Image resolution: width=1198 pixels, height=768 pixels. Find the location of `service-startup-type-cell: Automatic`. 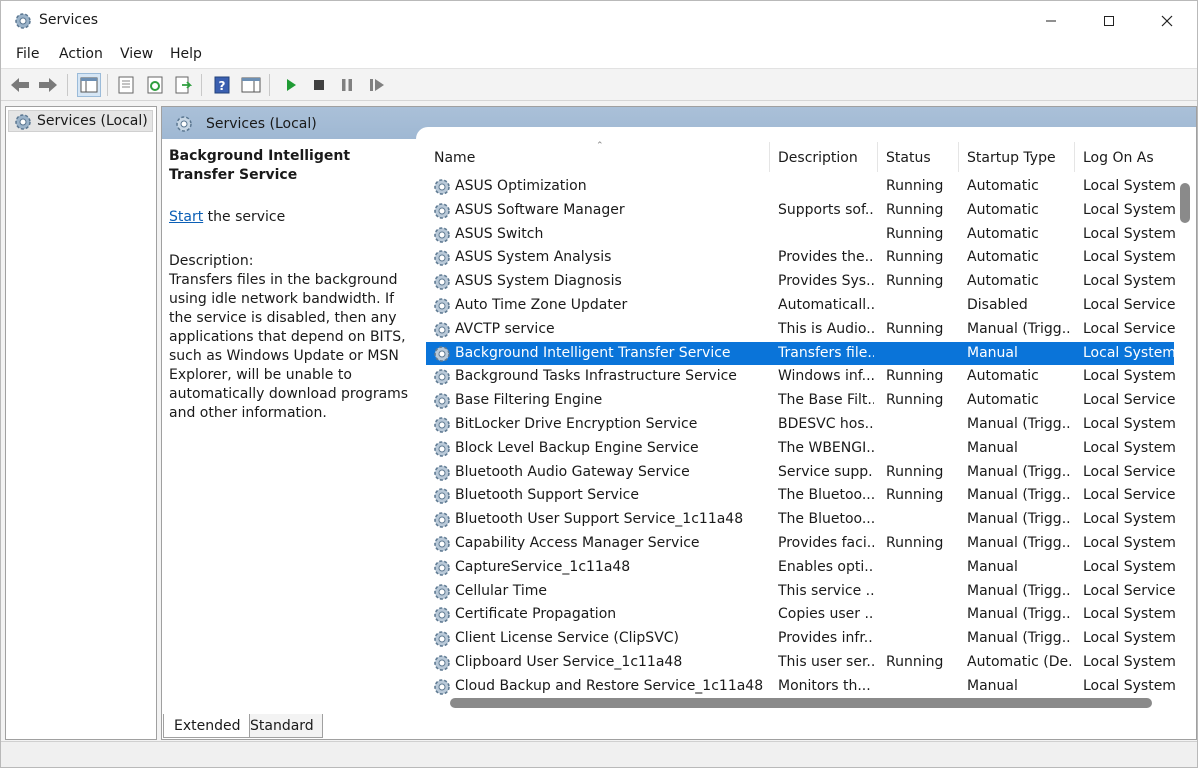

service-startup-type-cell: Automatic is located at coordinates (1003, 400).